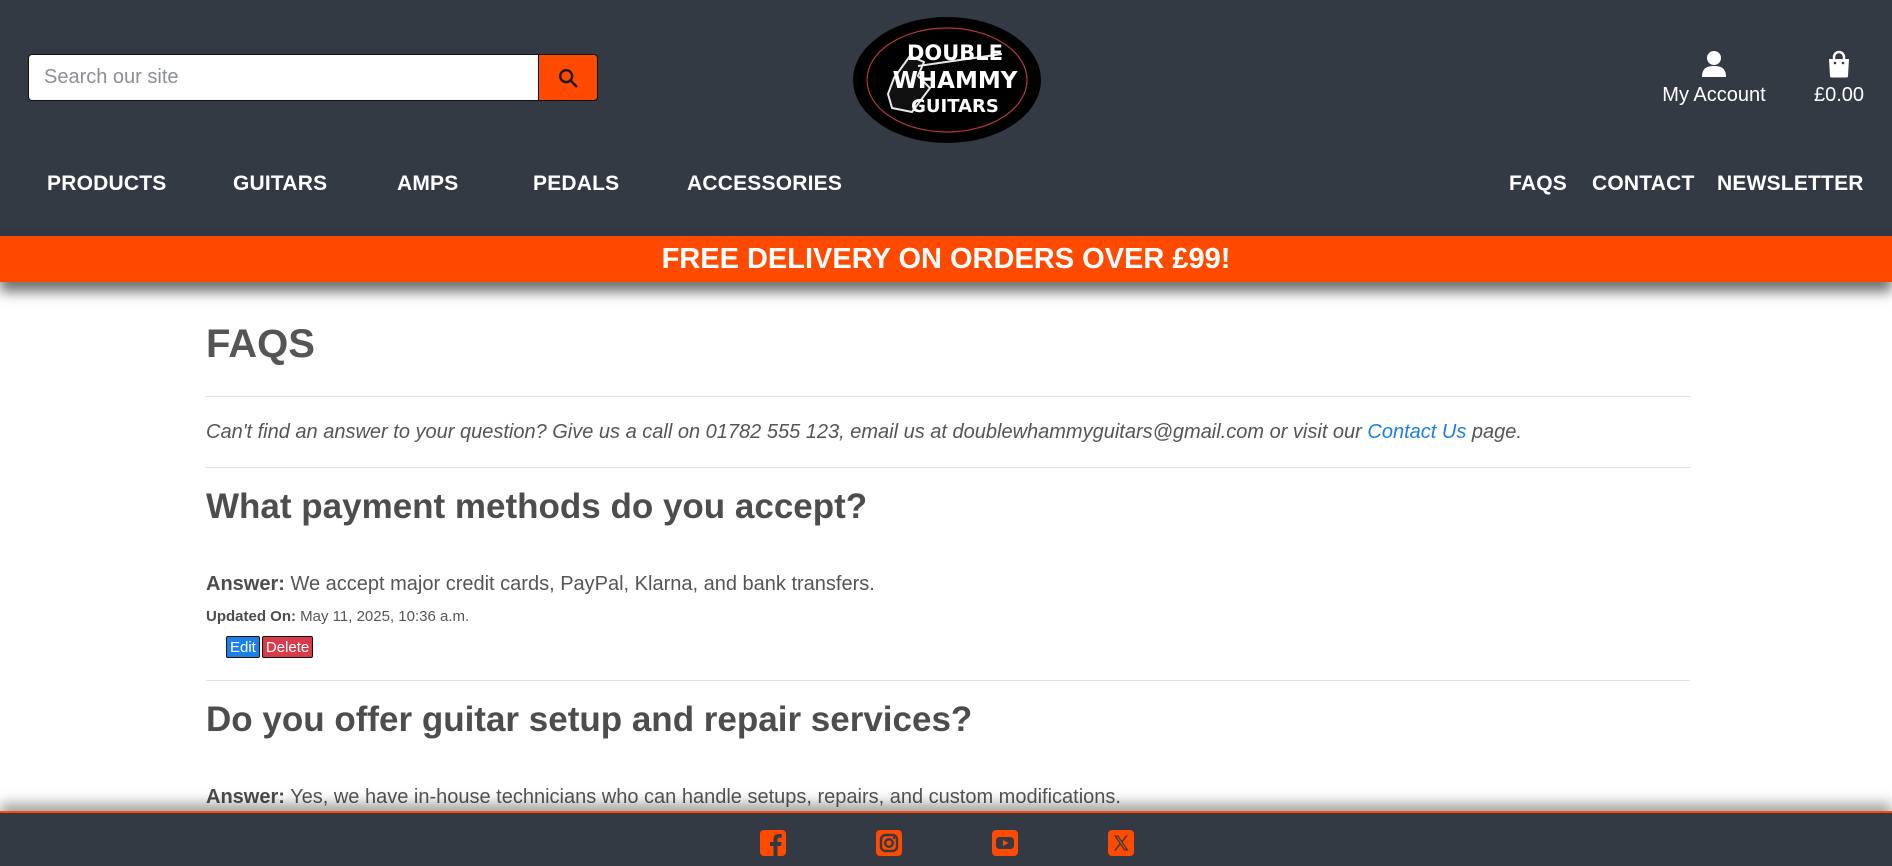 The height and width of the screenshot is (866, 1892). I want to click on youtube-icon, so click(1005, 843).